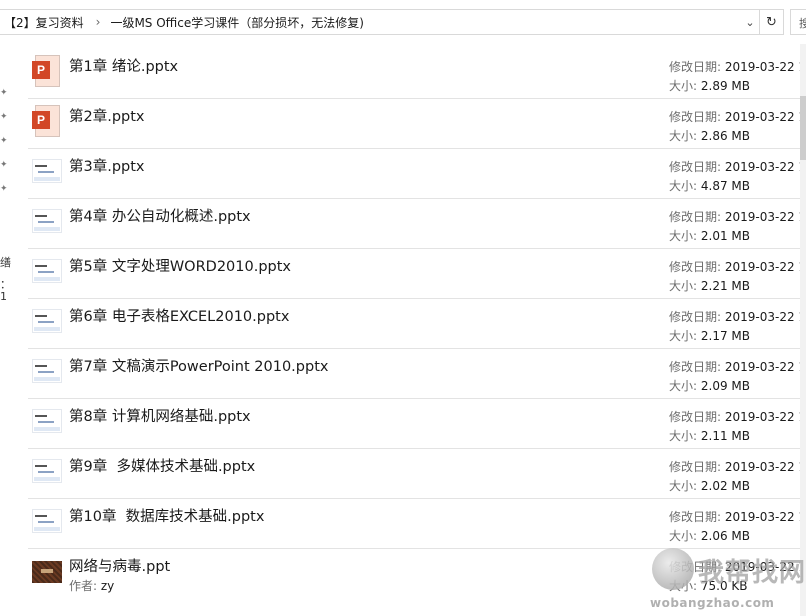 The image size is (806, 616). I want to click on file-row: 第3章.pptx 修改日期: 2019-03-22 18 大小: 4.87 MB, so click(417, 174).